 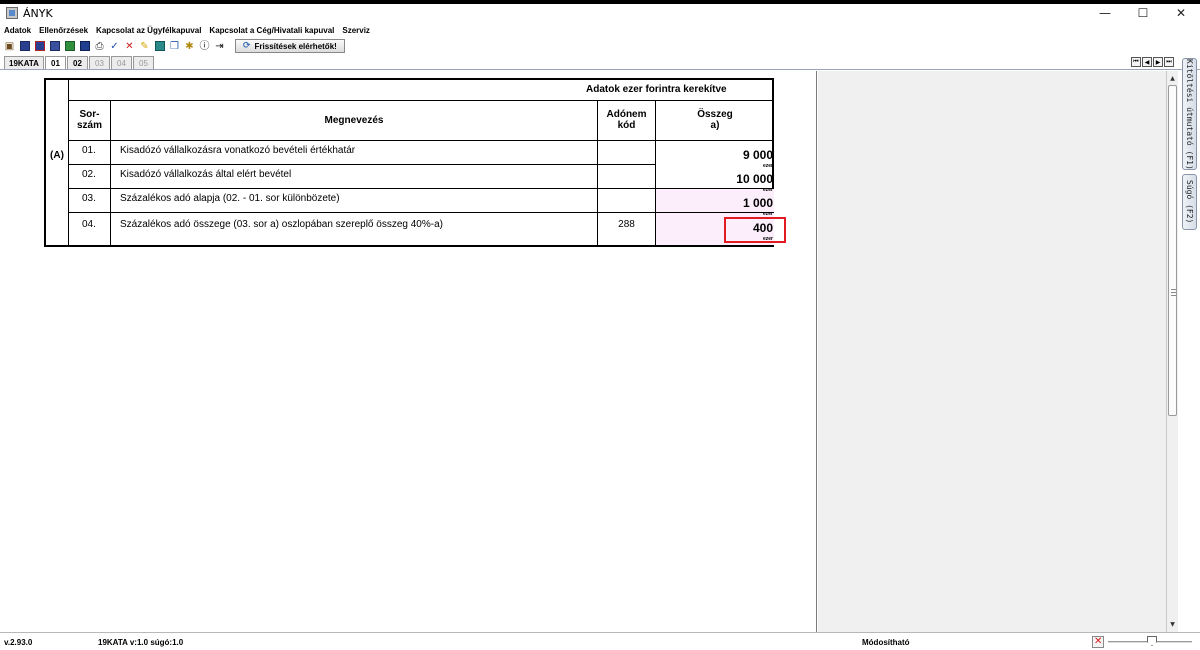 What do you see at coordinates (656, 89) in the screenshot?
I see `form-caption: Adatok ezer forintra kerekítve` at bounding box center [656, 89].